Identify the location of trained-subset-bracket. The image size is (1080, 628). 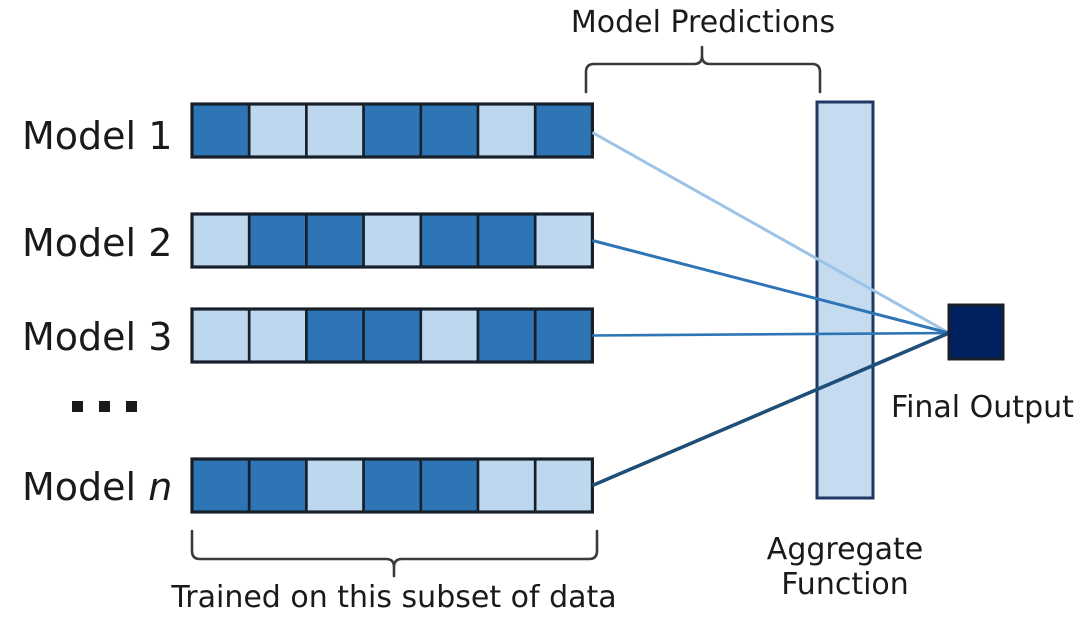
(394, 553).